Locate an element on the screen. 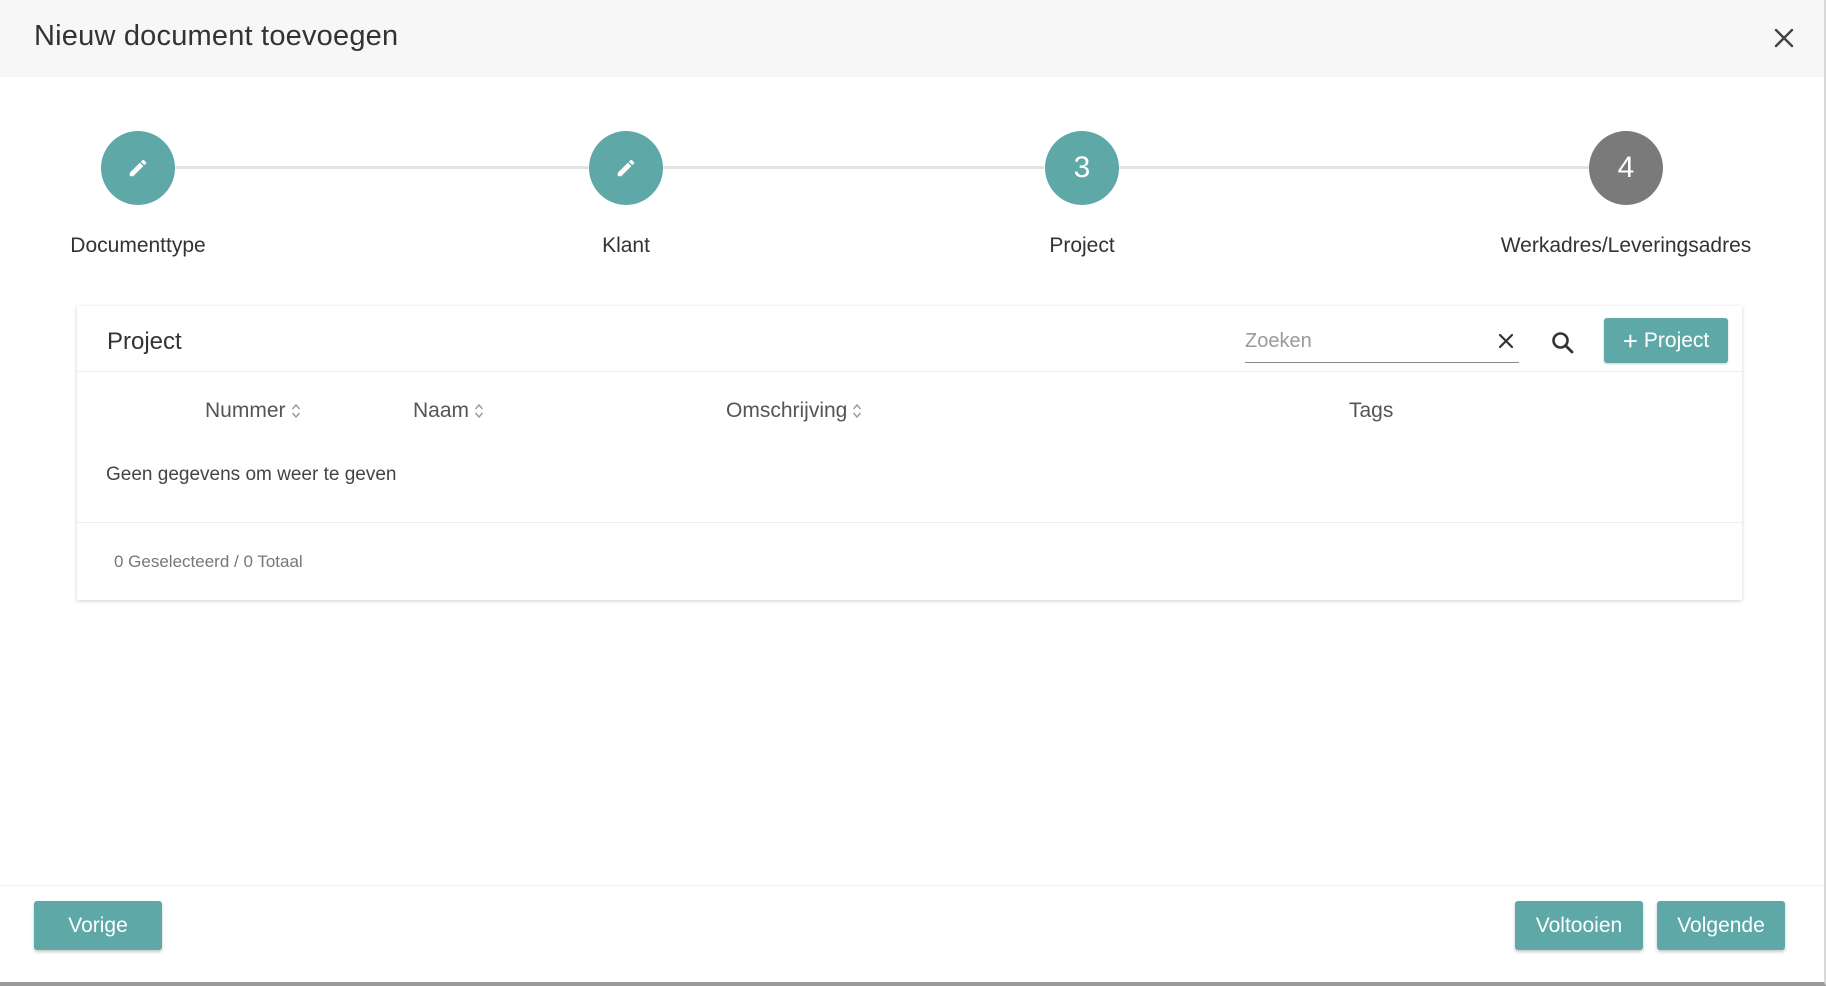  close-icon is located at coordinates (1784, 38).